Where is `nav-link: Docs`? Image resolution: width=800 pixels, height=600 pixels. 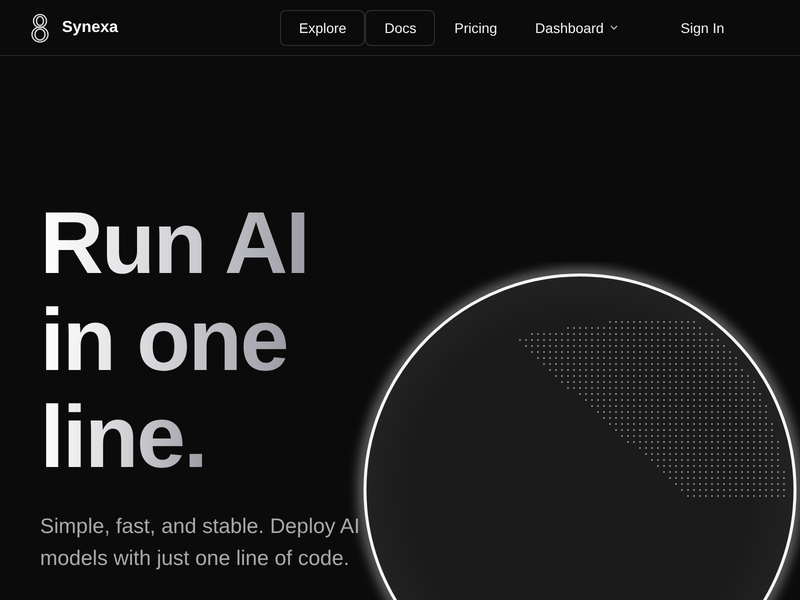
nav-link: Docs is located at coordinates (400, 28).